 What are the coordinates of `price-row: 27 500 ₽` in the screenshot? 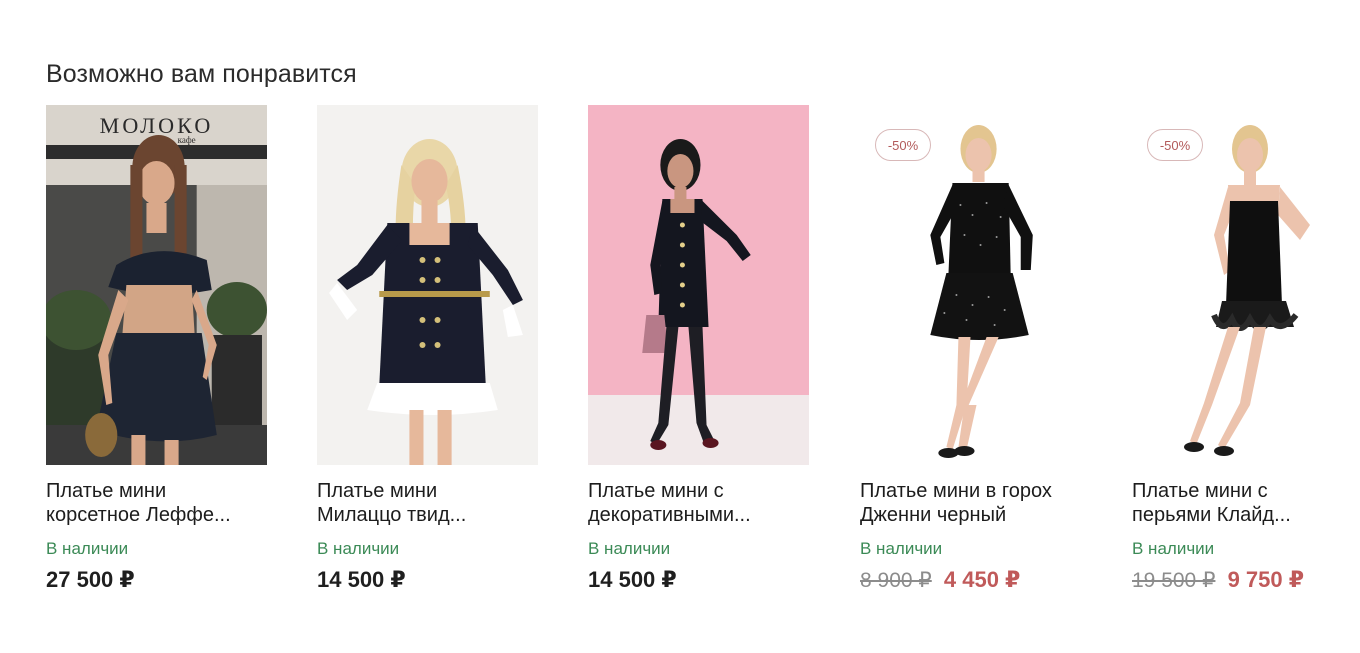 It's located at (156, 580).